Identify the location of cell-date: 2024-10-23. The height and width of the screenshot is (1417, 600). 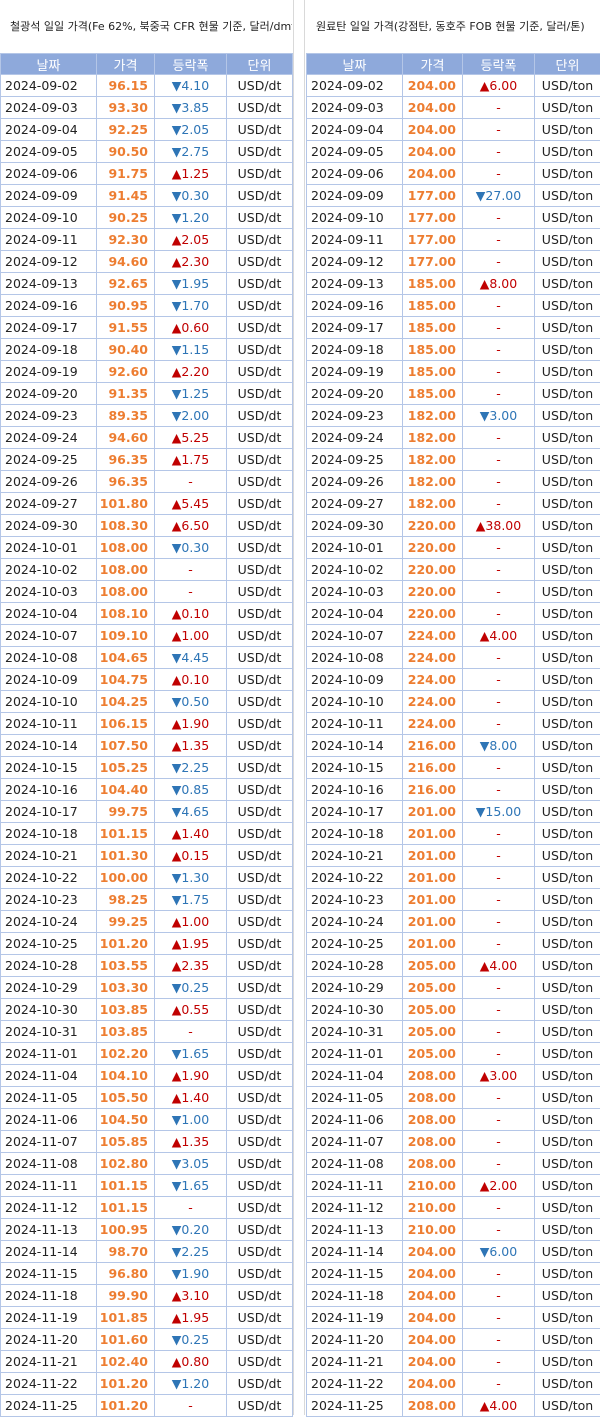
(355, 900).